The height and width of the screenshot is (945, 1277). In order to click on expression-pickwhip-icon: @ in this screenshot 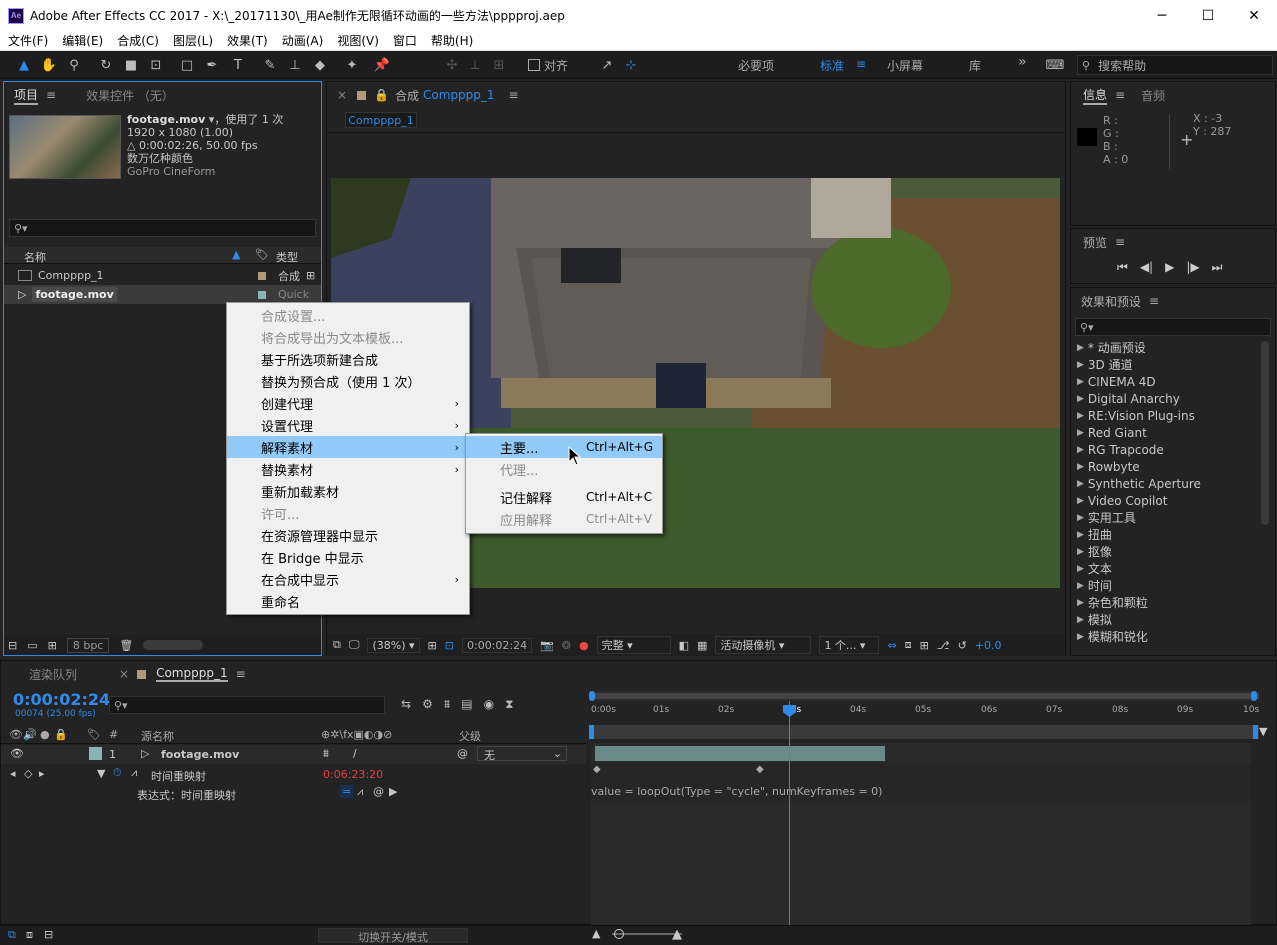, I will do `click(378, 791)`.